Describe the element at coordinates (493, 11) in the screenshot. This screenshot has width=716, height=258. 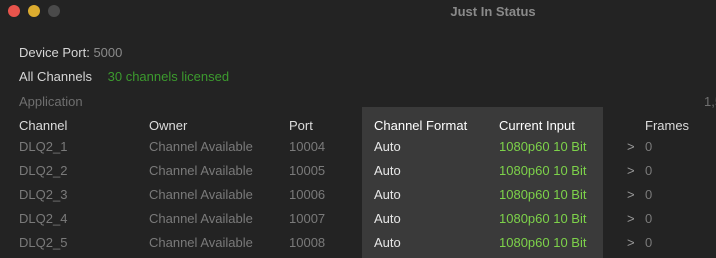
I see `window-title: Just In Status` at that location.